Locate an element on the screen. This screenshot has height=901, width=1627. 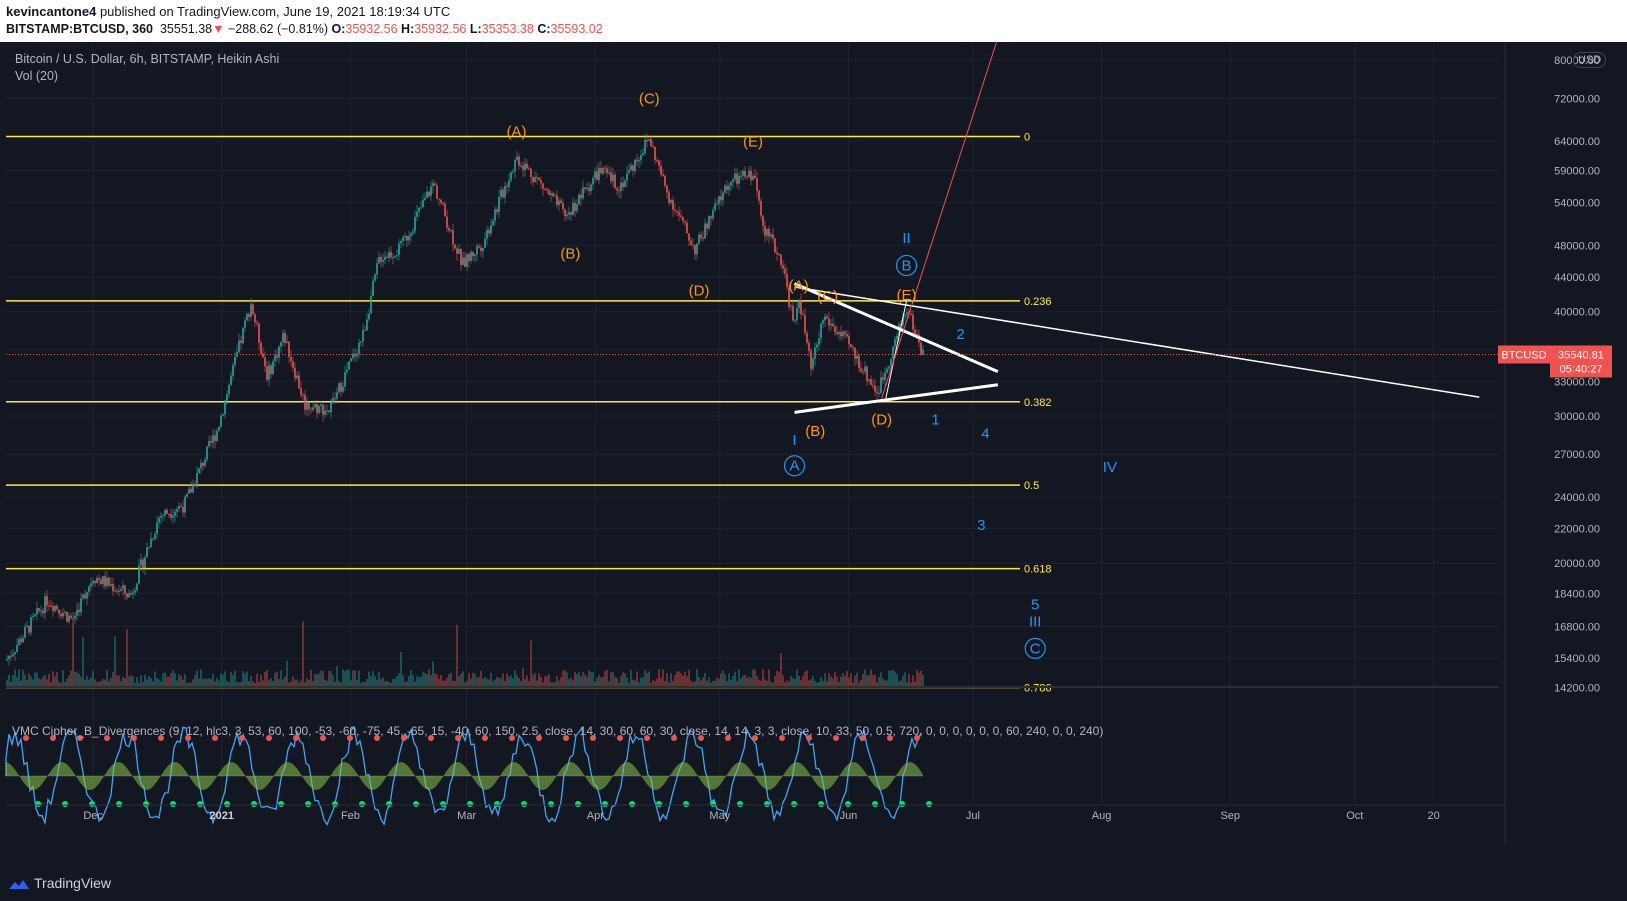
volume-legend: Vol (20) is located at coordinates (36, 76).